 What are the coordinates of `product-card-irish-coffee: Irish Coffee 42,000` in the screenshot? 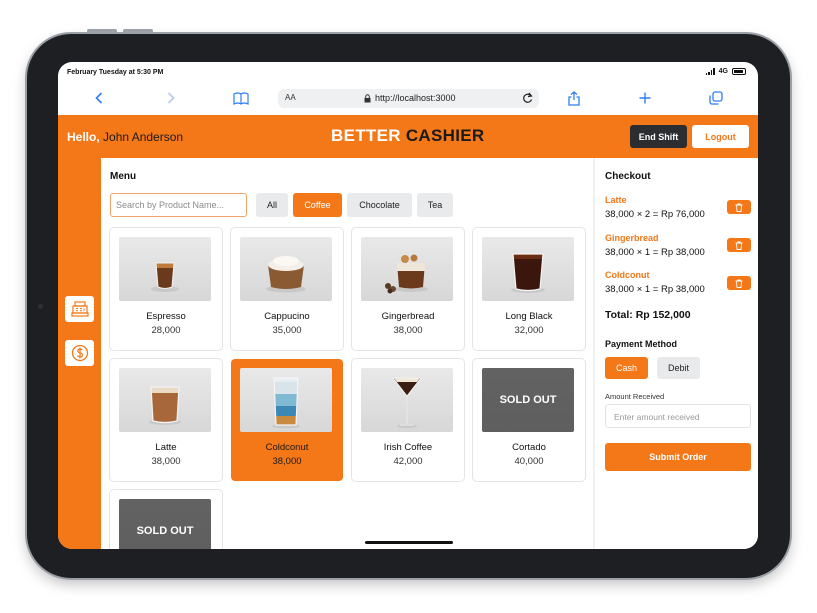 It's located at (408, 420).